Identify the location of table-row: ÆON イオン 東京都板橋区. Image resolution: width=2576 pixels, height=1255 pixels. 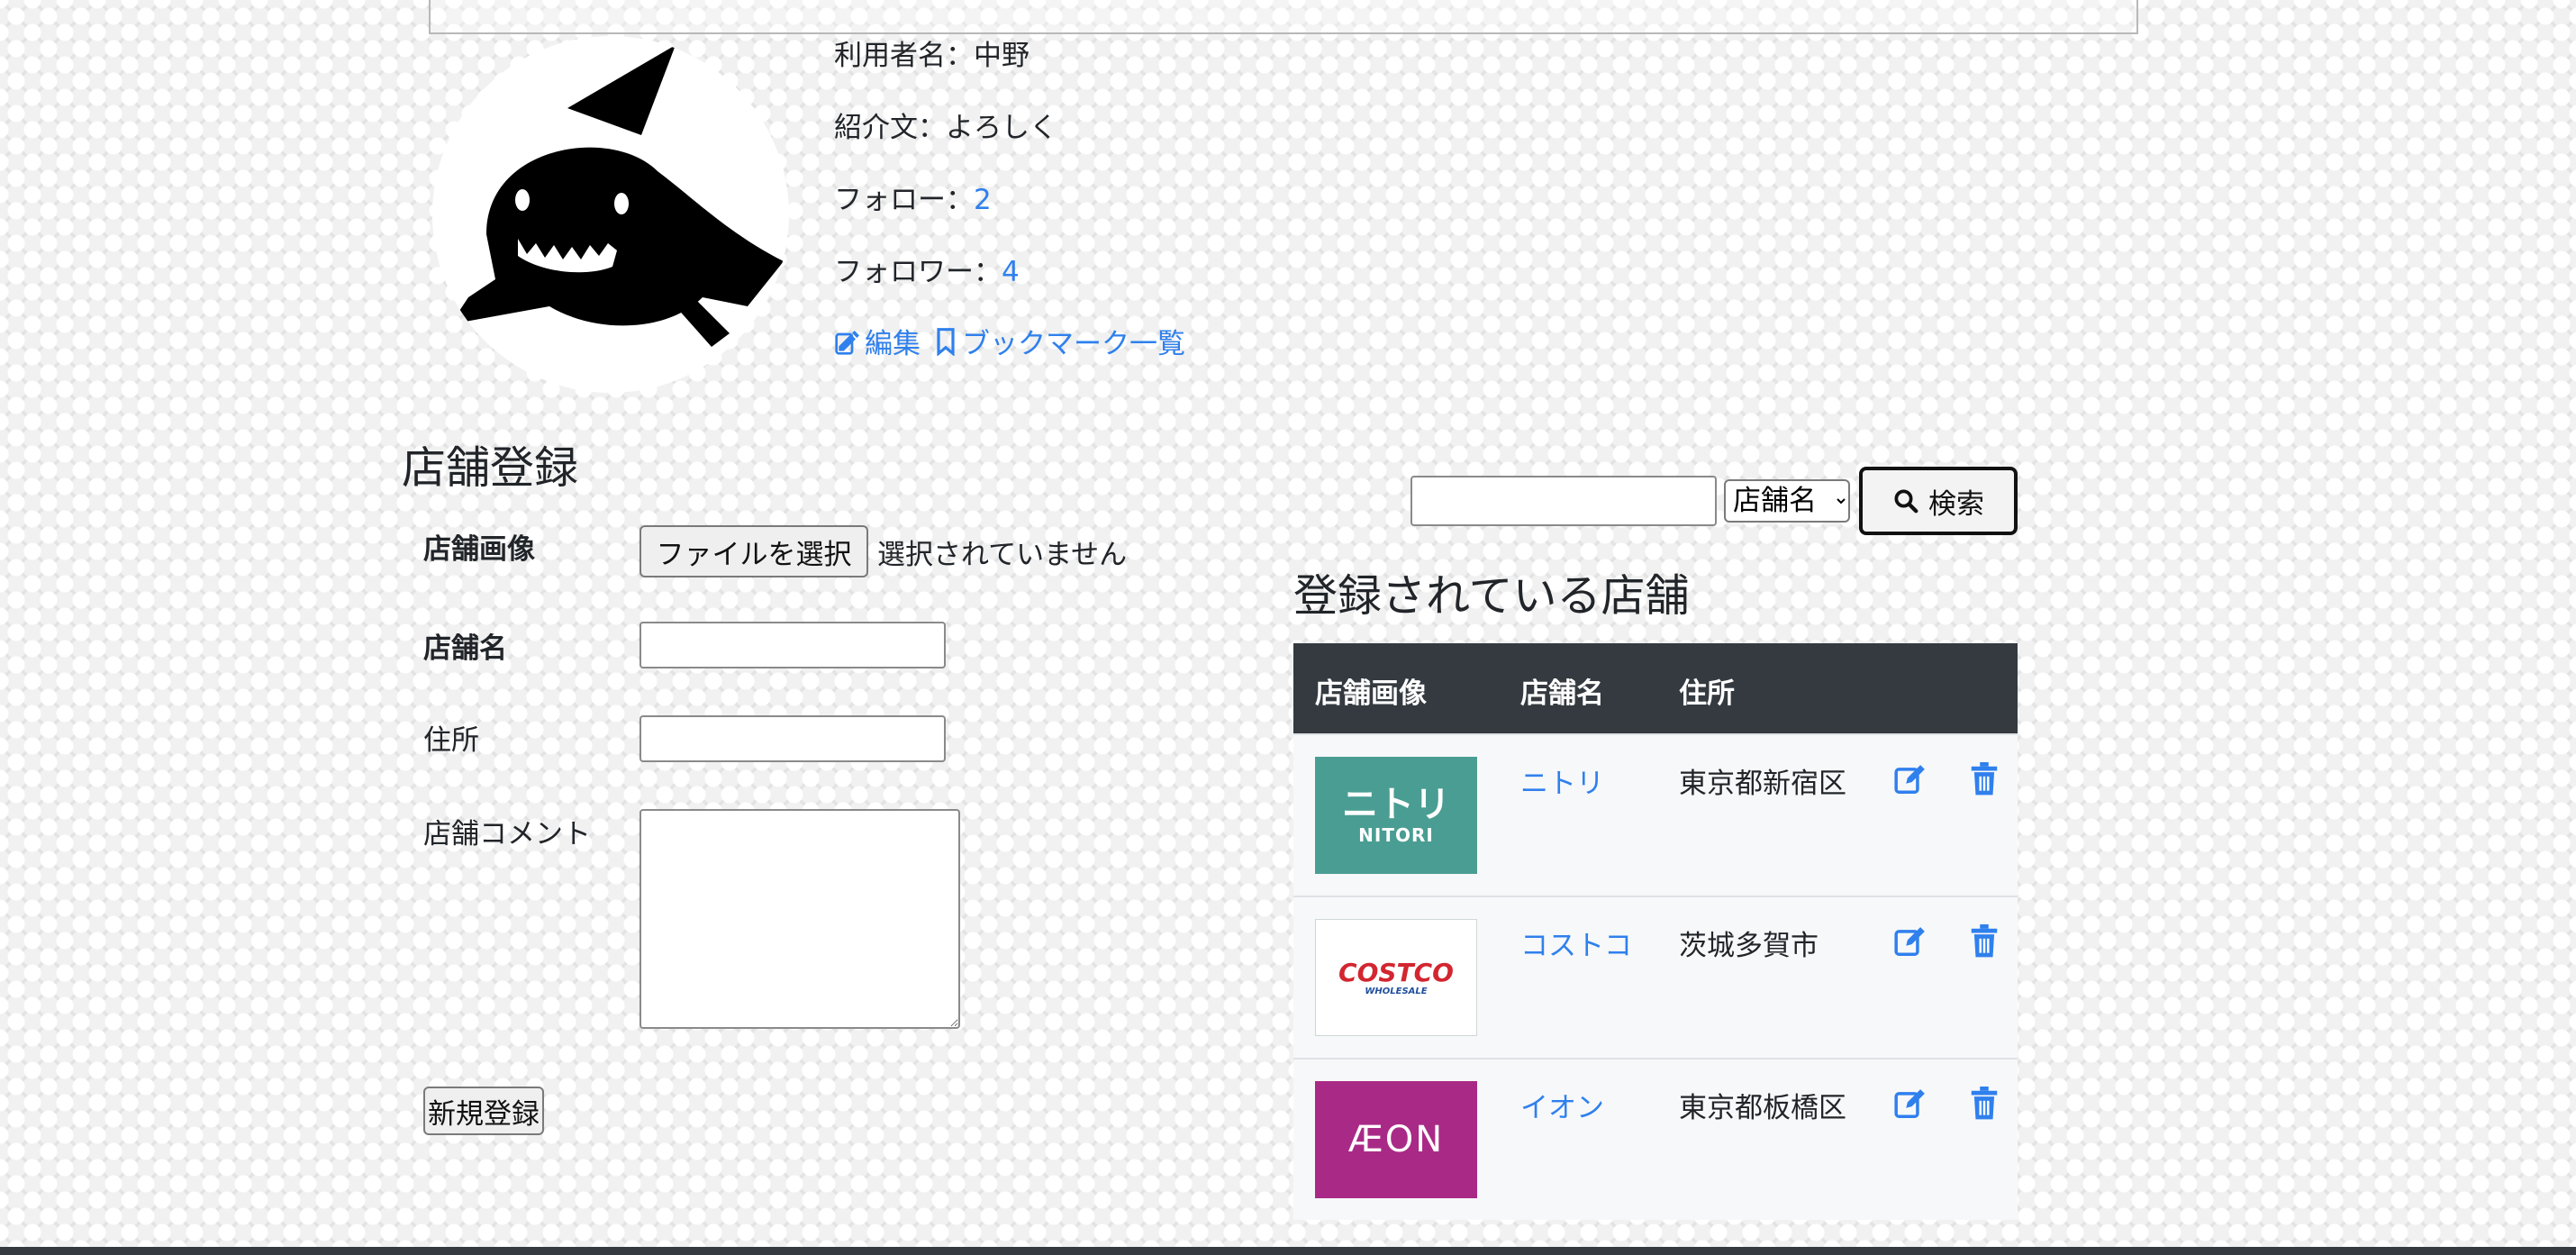
(1655, 1139).